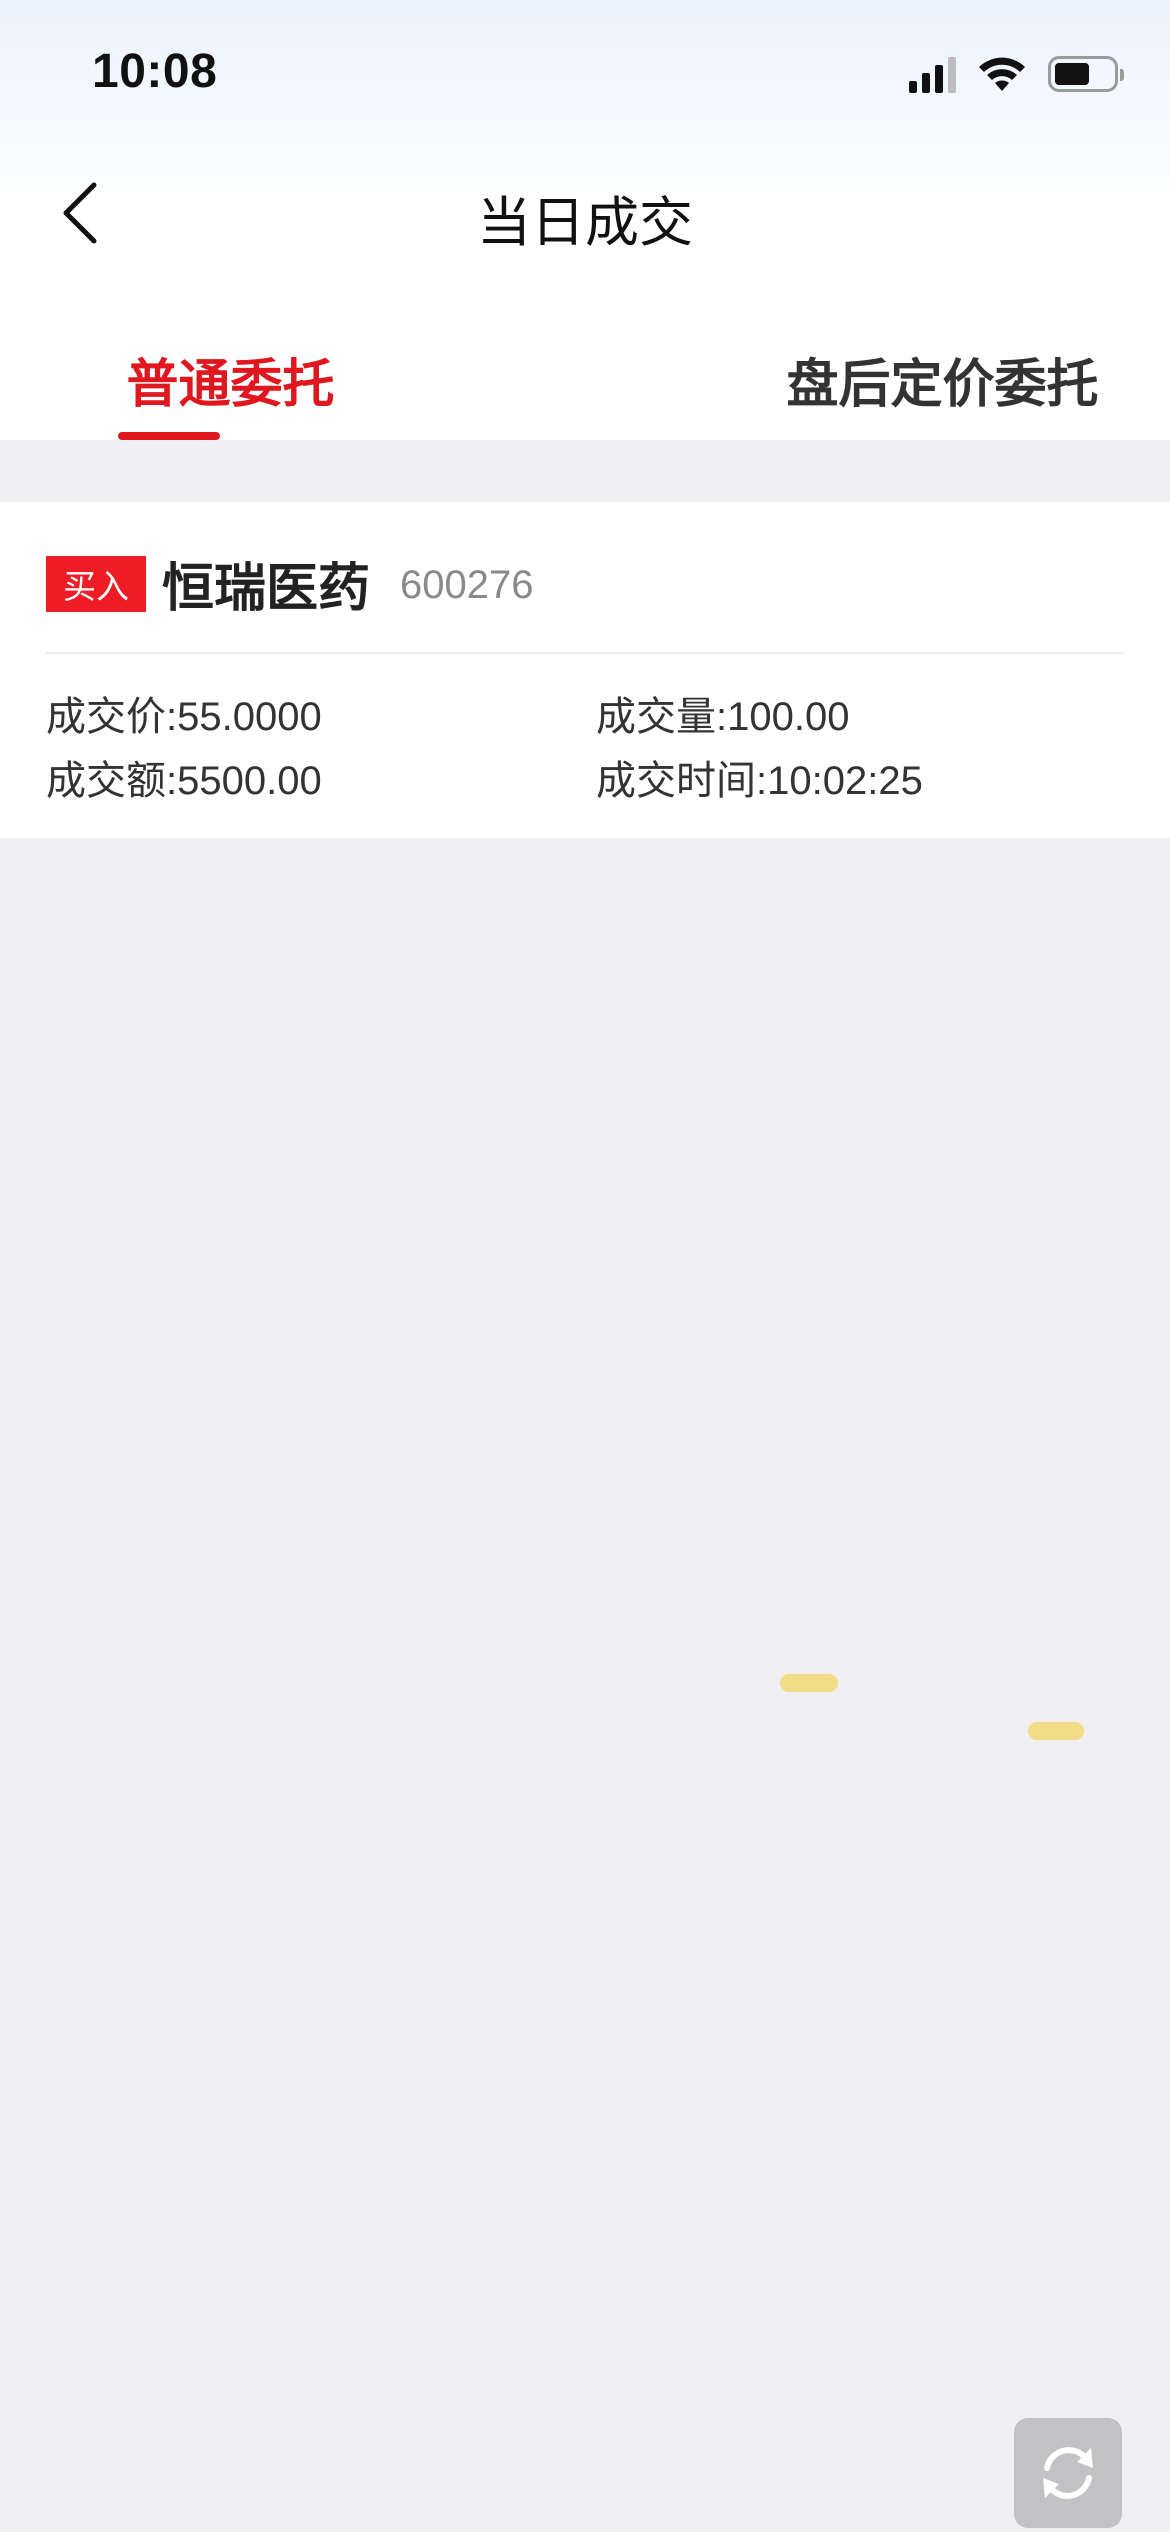  What do you see at coordinates (155, 71) in the screenshot?
I see `status-time: 10:08` at bounding box center [155, 71].